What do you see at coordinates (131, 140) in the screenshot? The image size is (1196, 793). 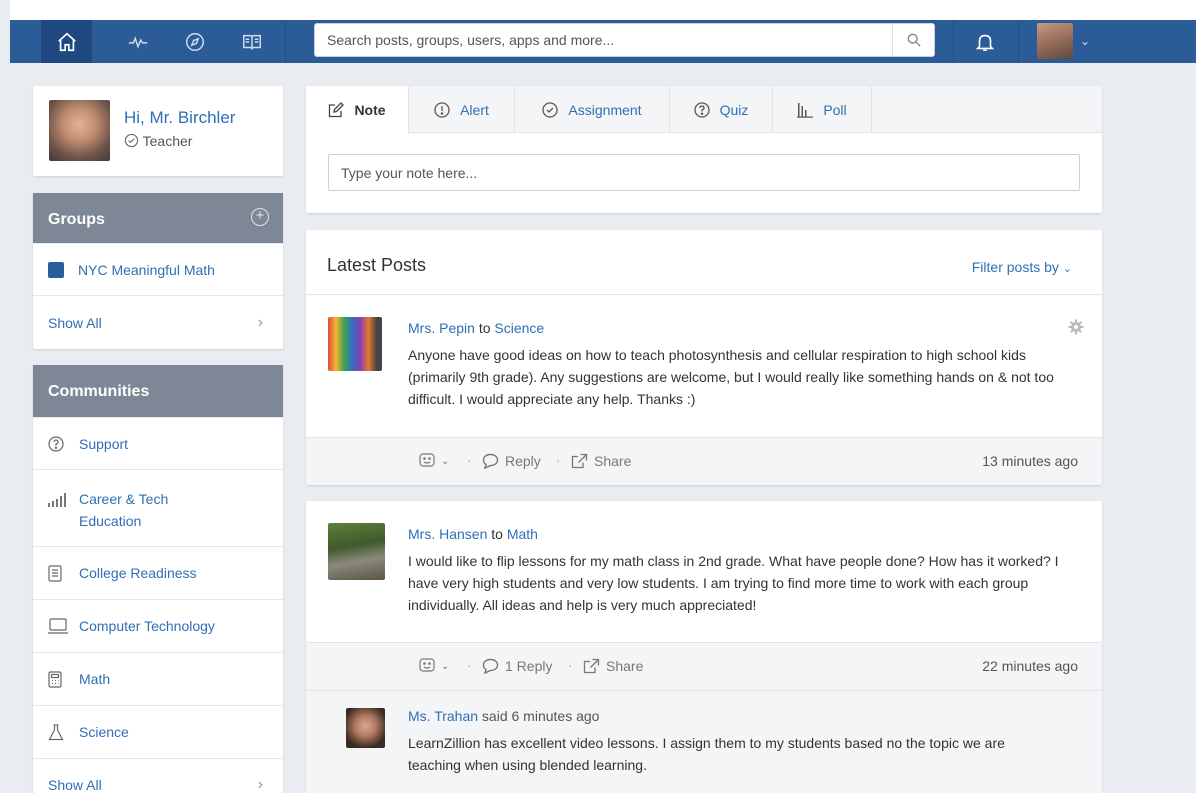 I see `check-circle-icon` at bounding box center [131, 140].